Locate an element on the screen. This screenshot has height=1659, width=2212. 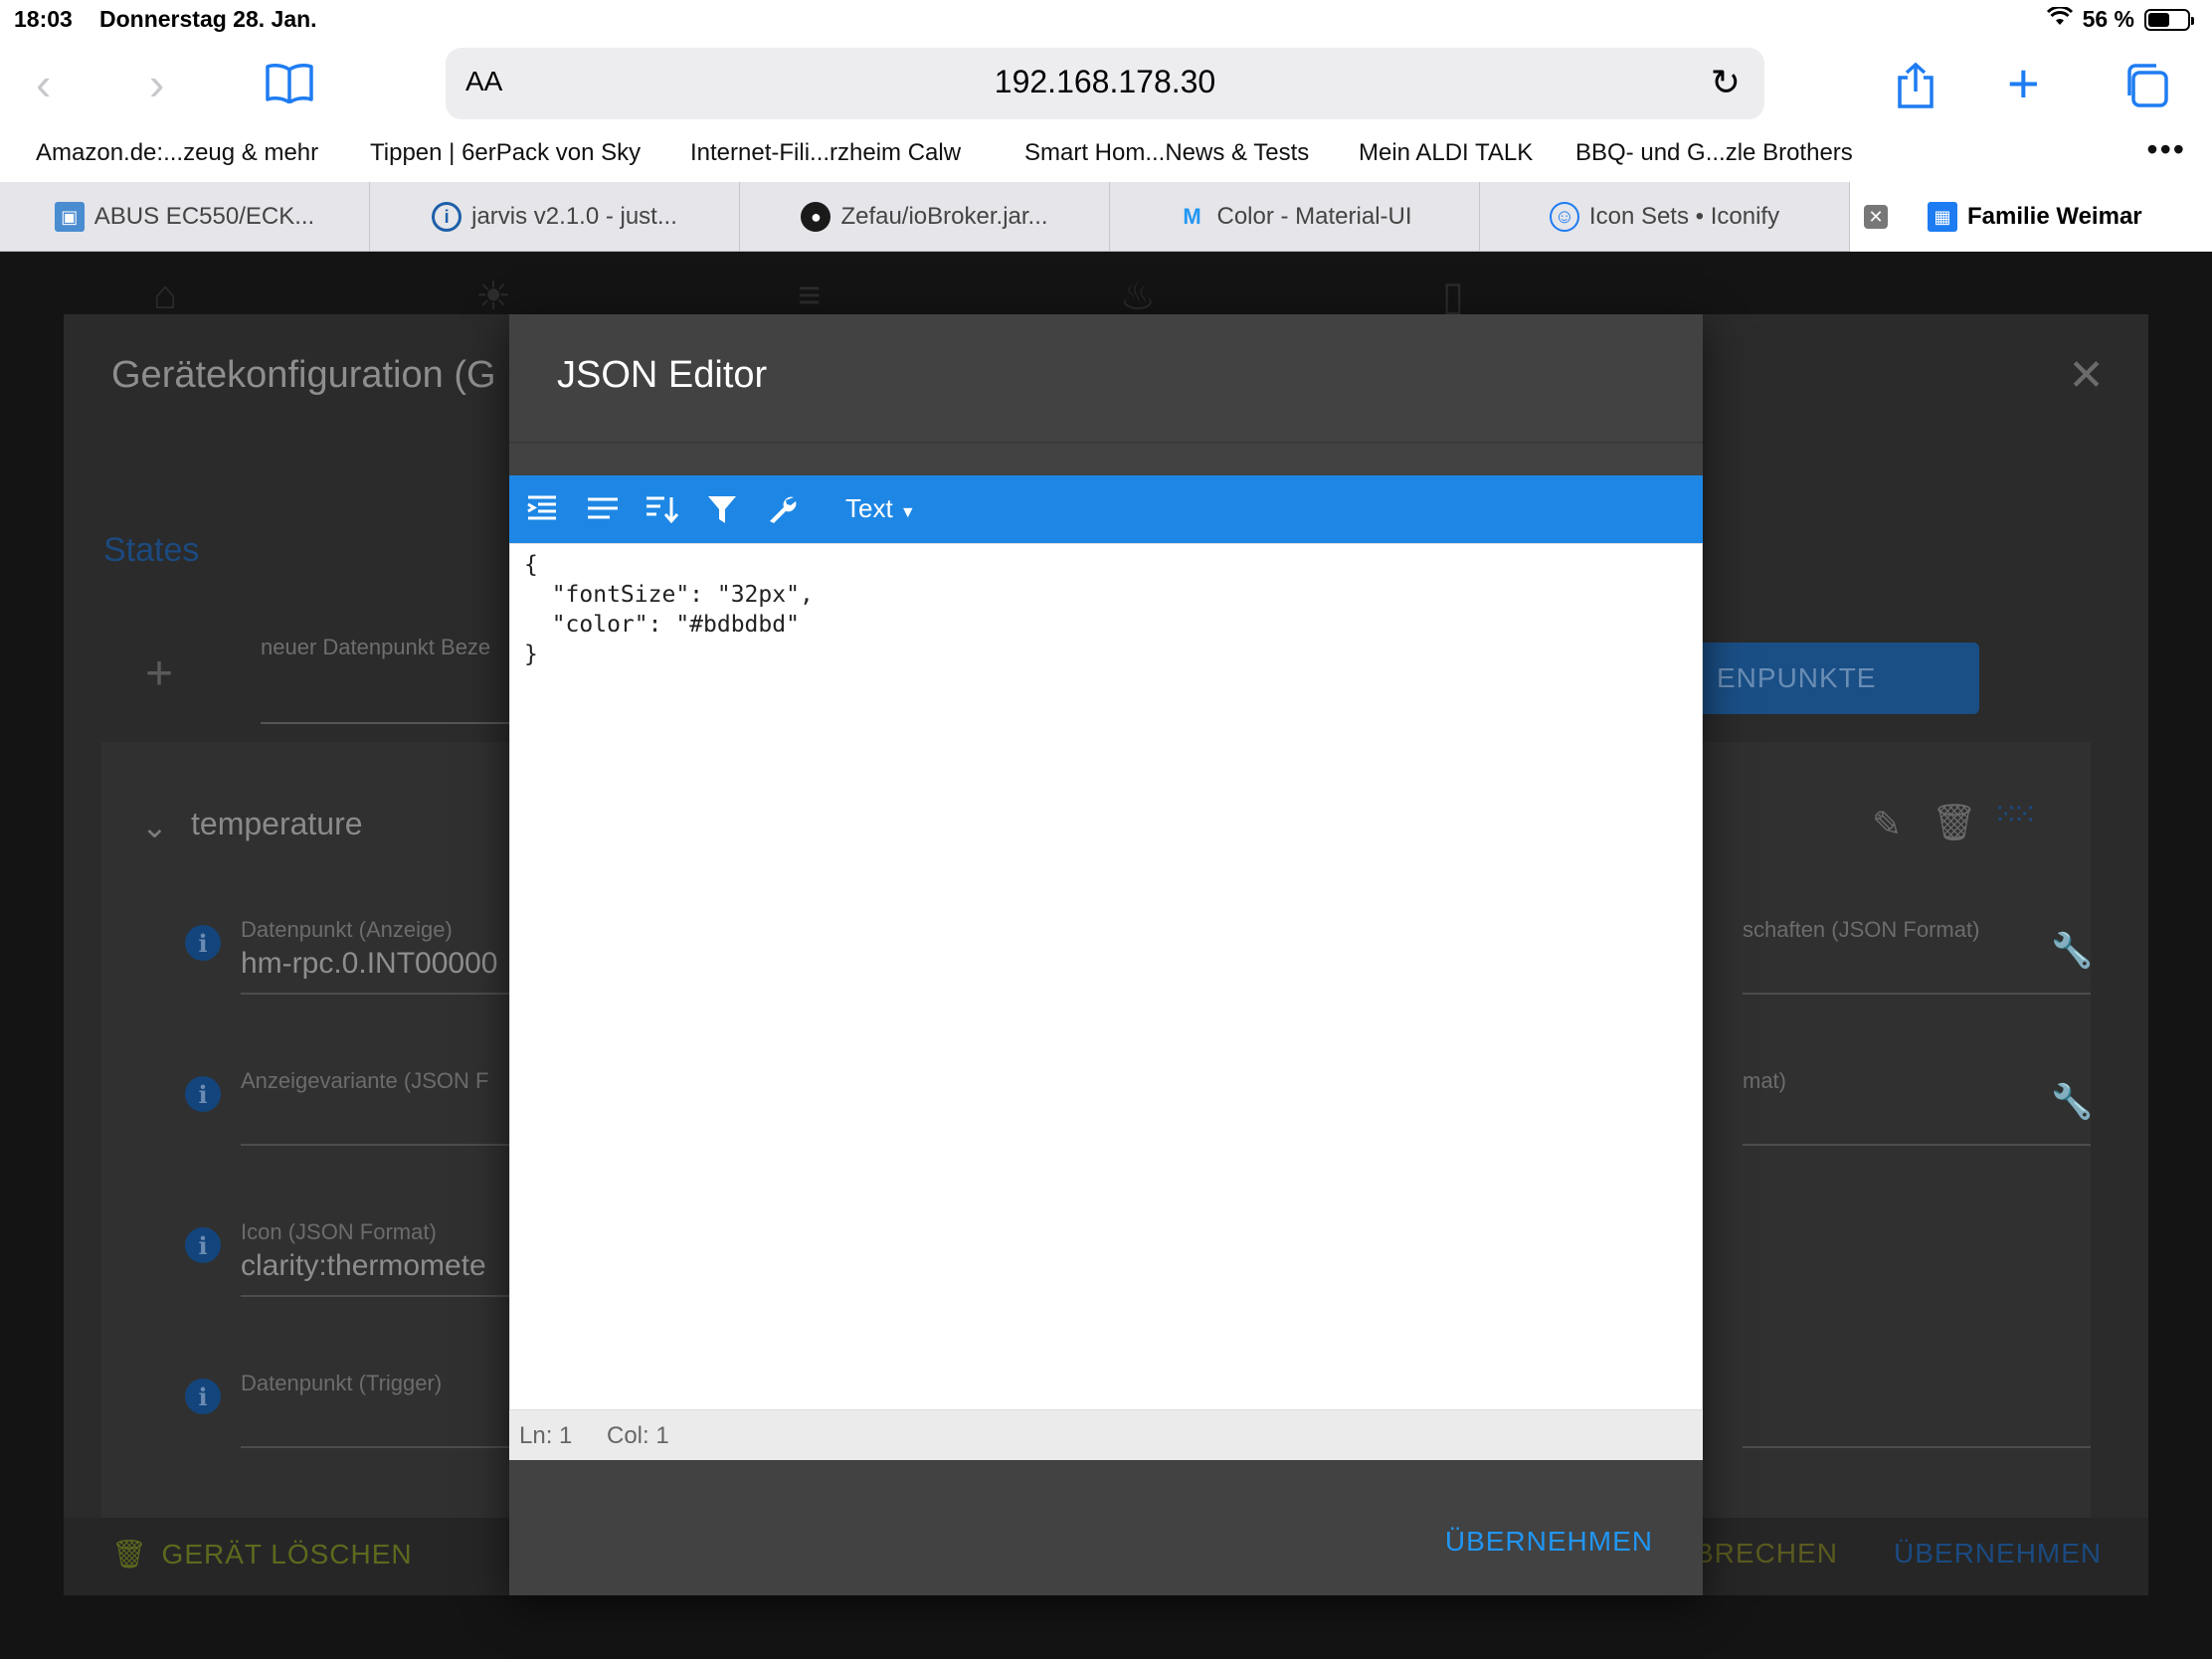
close-icon: ✕ is located at coordinates (2086, 375).